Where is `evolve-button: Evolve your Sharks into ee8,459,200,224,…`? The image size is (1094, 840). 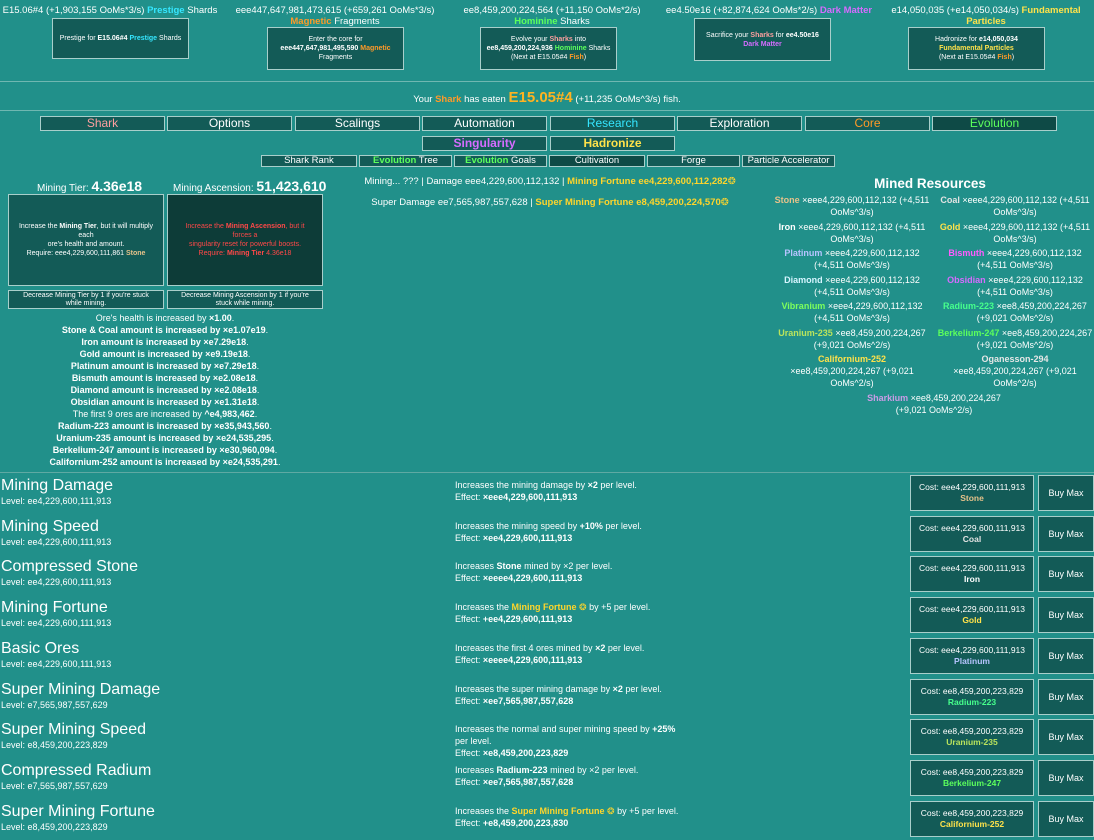
evolve-button: Evolve your Sharks into ee8,459,200,224,… is located at coordinates (548, 48).